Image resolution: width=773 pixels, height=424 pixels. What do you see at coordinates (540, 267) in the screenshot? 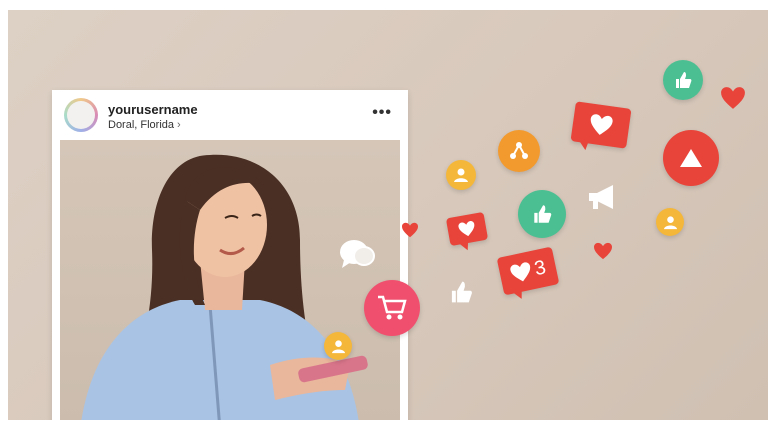
I see `like-count: 3` at bounding box center [540, 267].